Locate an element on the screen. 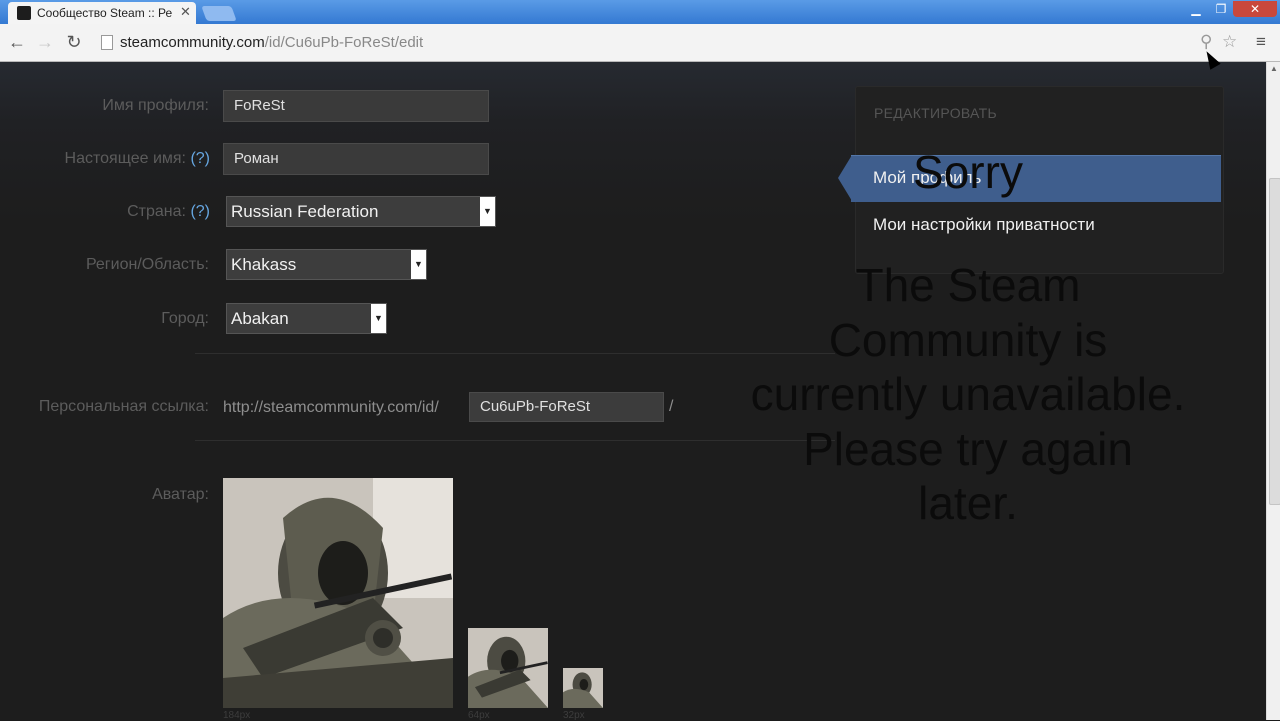  avatar-small is located at coordinates (583, 688).